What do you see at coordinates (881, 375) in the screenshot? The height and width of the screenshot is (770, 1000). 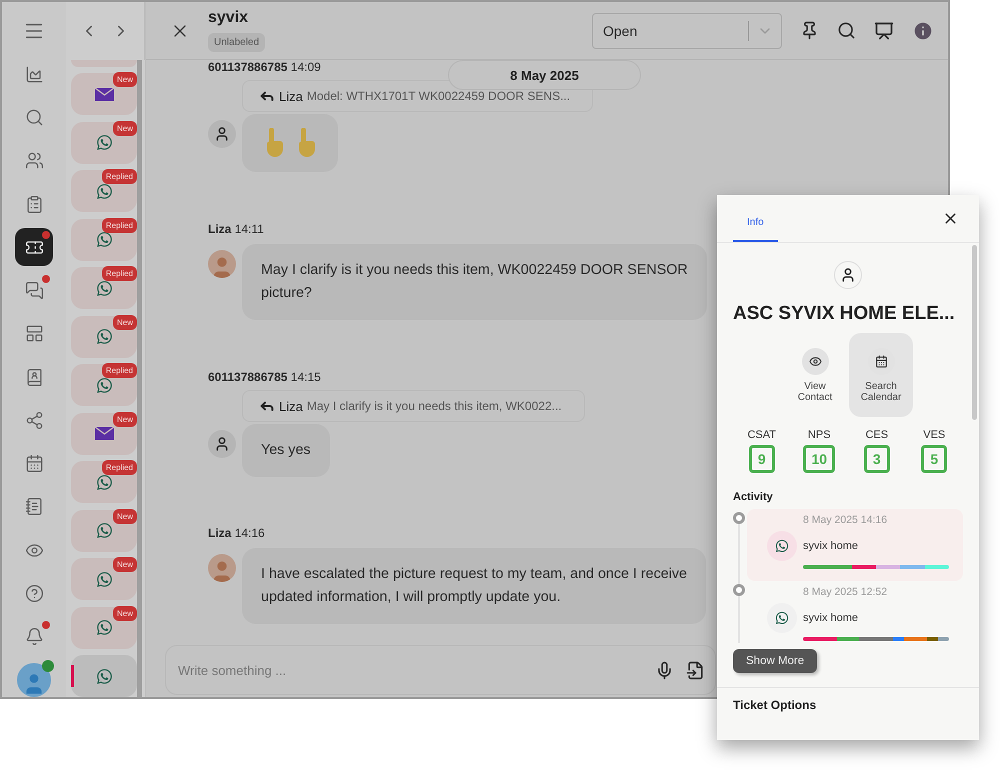 I see `contact-action: Search Calendar` at bounding box center [881, 375].